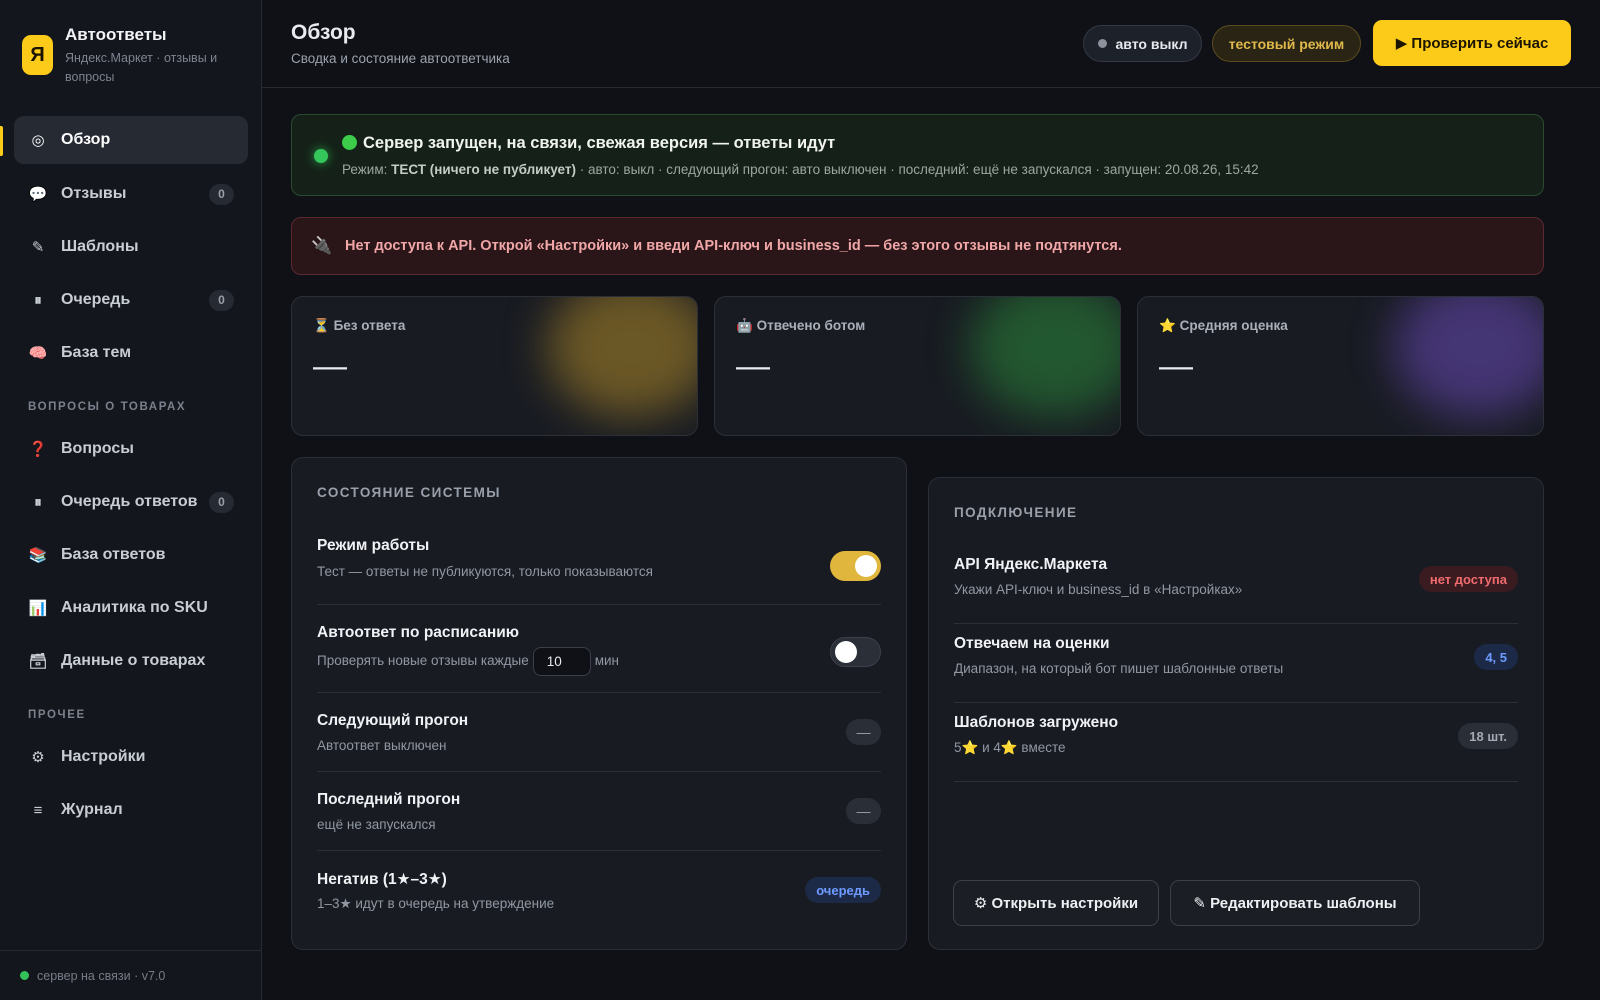 This screenshot has height=1000, width=1600. I want to click on sidebar-item-label: Аналитика по SKU, so click(134, 607).